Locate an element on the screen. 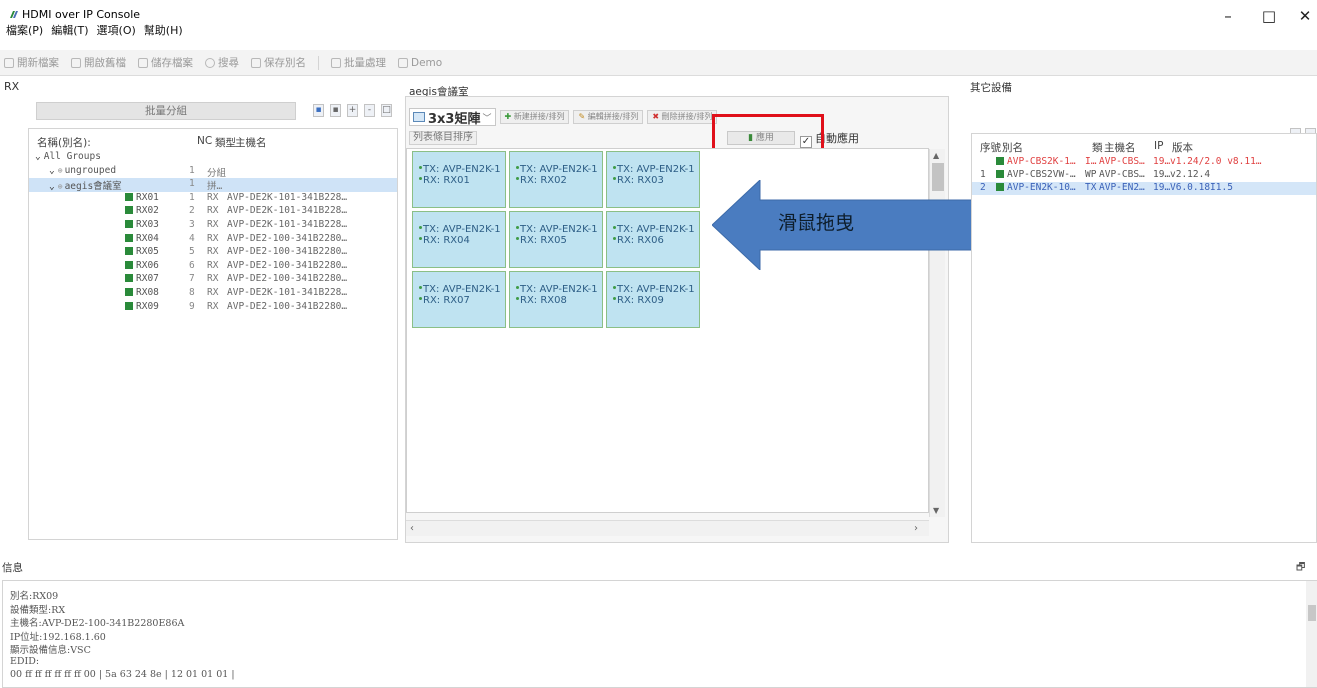 The height and width of the screenshot is (688, 1317). matrix-cell: TX: AVP-EN2K-1 RX: RX06 is located at coordinates (653, 239).